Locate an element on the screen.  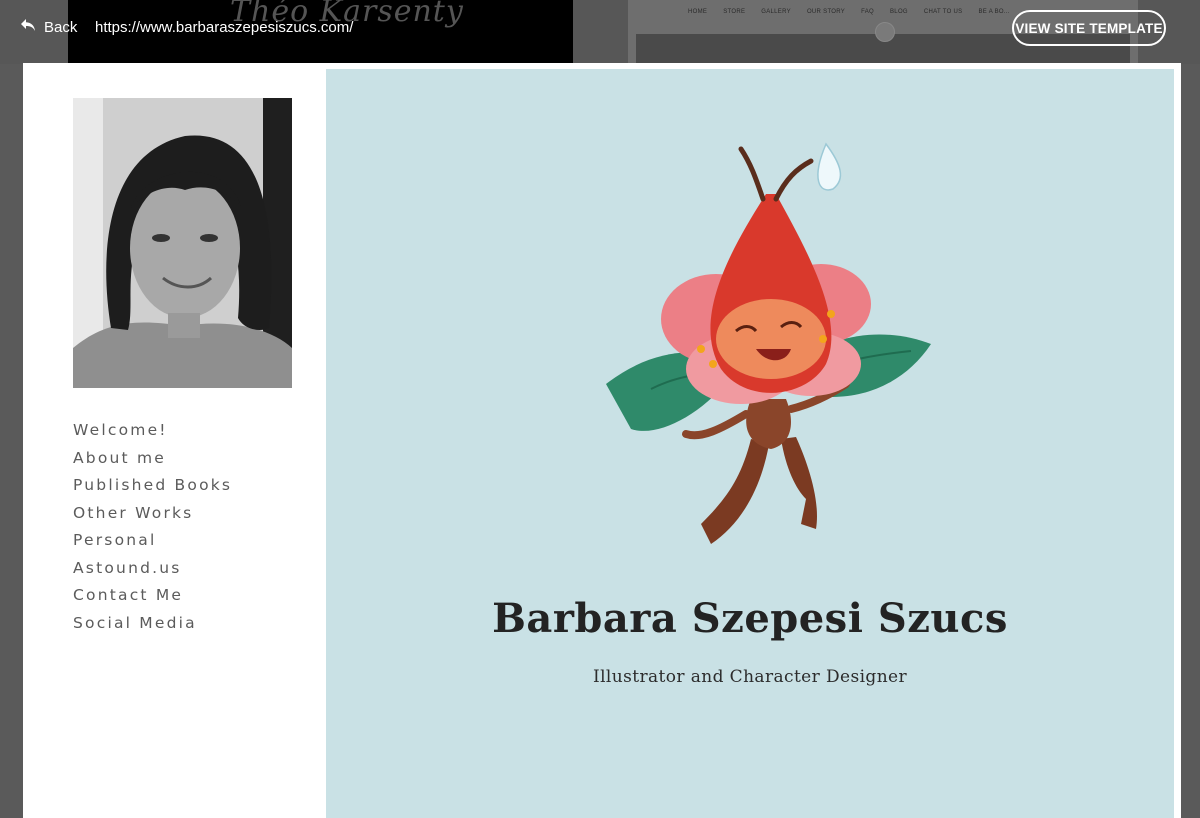
nav-item-other-works: Other Works is located at coordinates (152, 514).